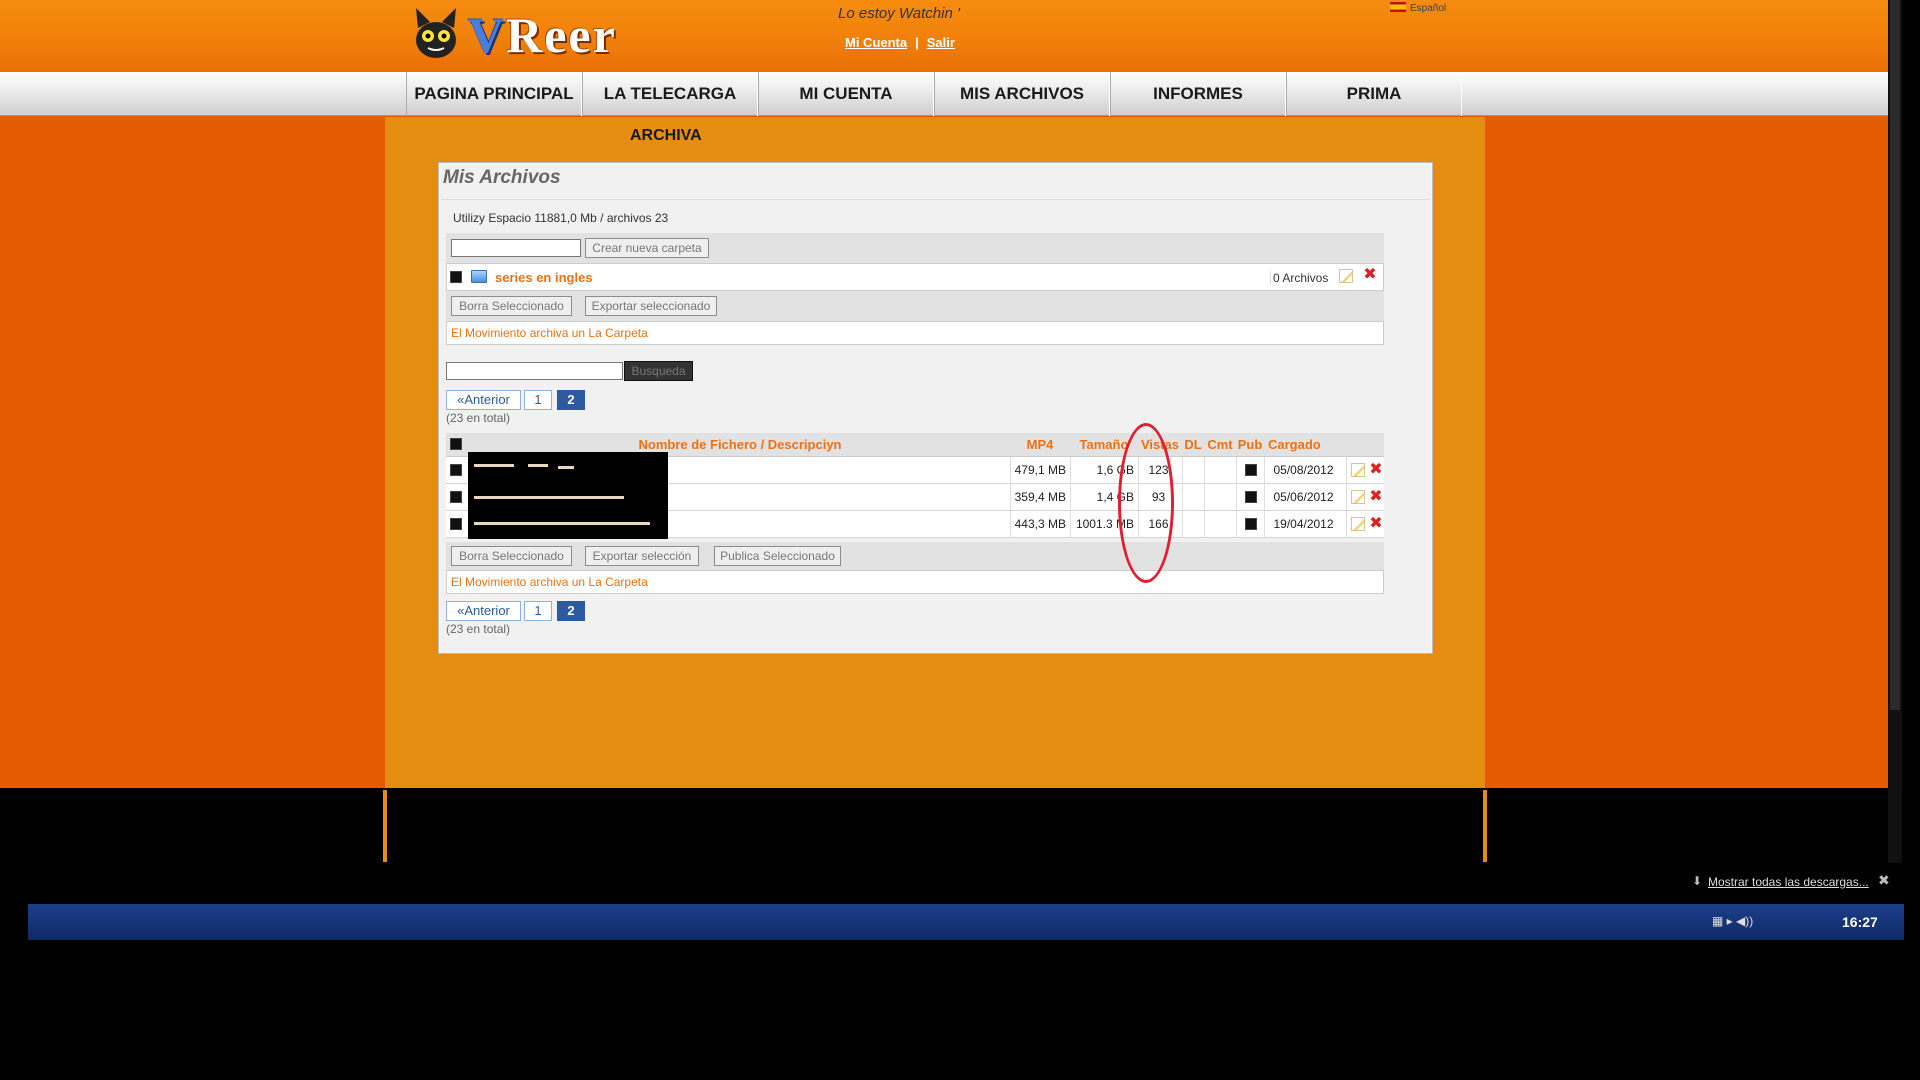 This screenshot has width=1920, height=1080. Describe the element at coordinates (1040, 470) in the screenshot. I see `row-mp4: 479,1 MB` at that location.